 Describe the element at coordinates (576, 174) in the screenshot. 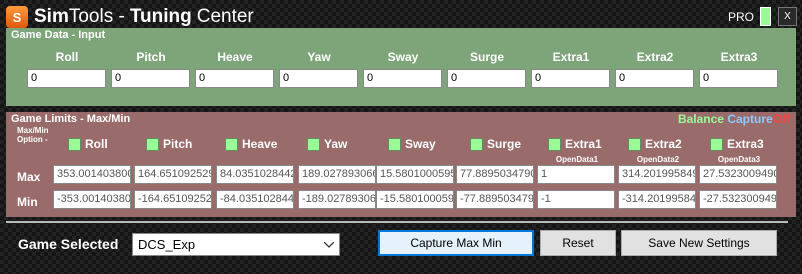

I see `max-field-extra1: 1` at that location.